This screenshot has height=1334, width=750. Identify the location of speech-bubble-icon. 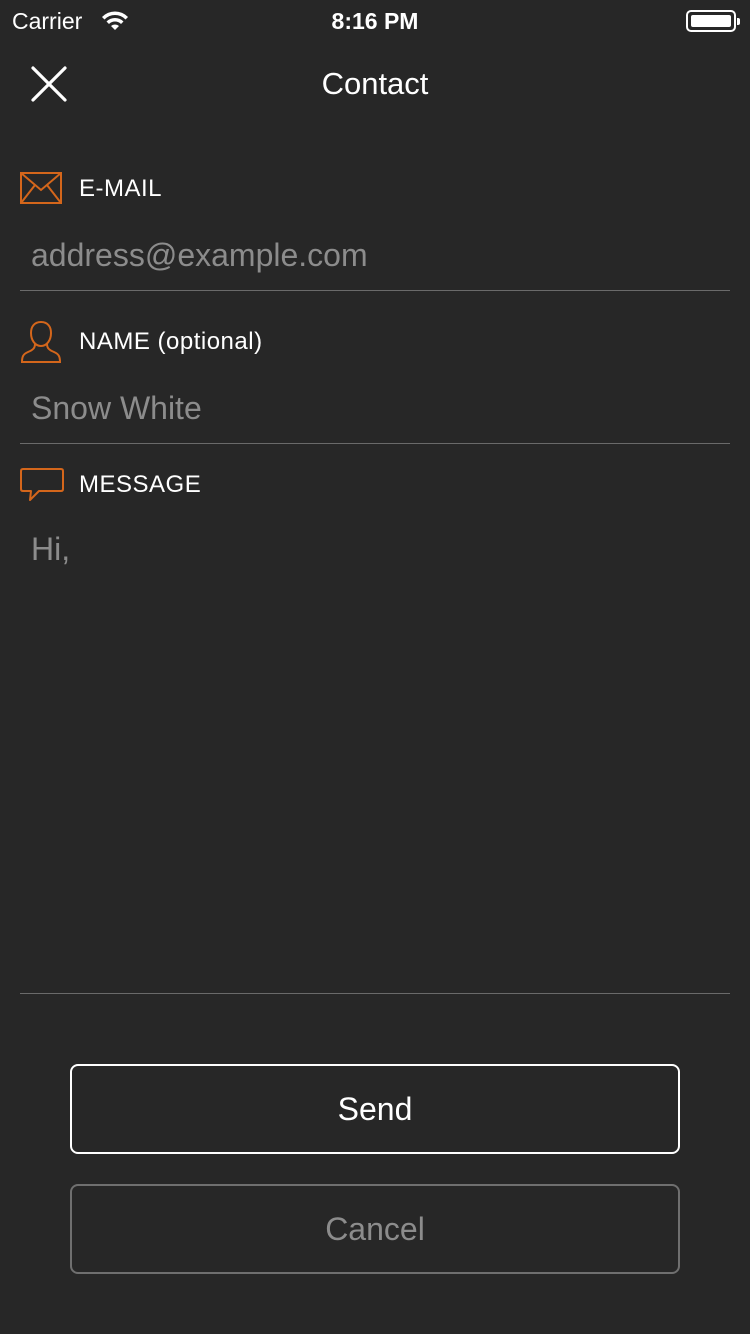
(42, 484).